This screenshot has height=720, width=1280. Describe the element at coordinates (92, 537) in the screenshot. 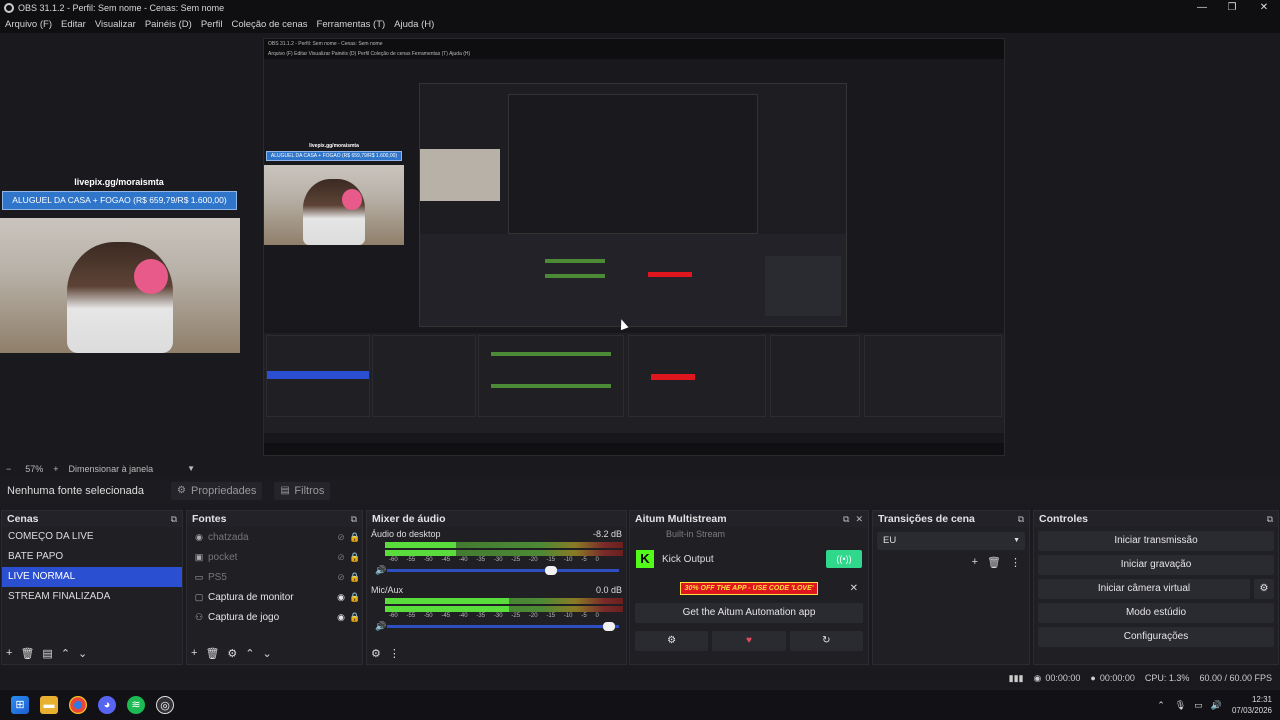

I see `scene-item: COMEÇO DA LIVE` at that location.